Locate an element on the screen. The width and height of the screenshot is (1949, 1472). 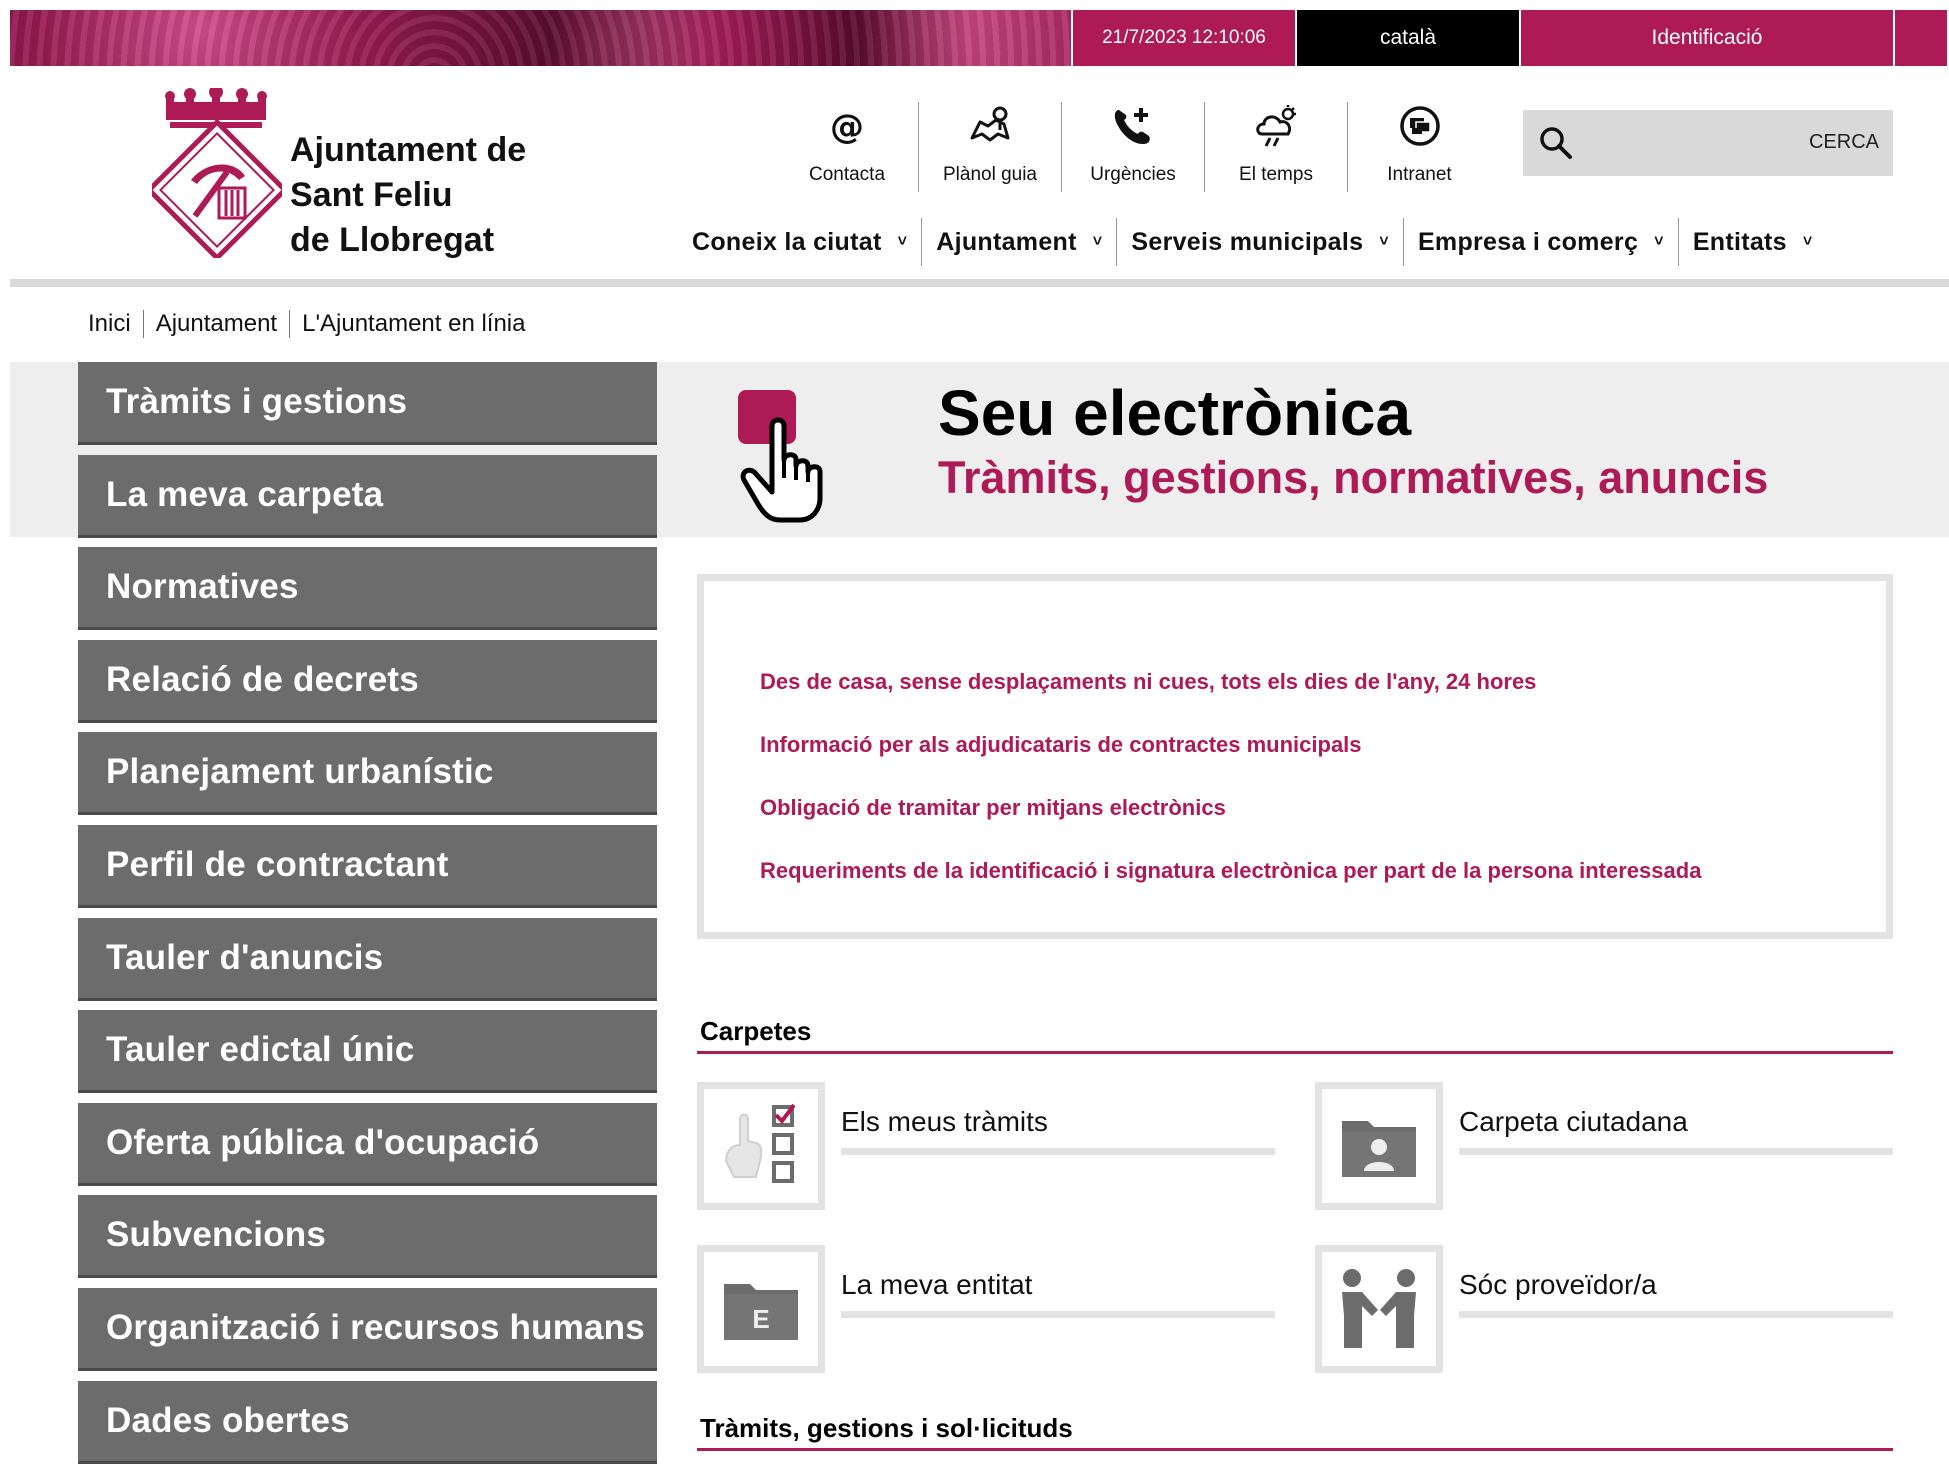
quicklink-label: Urgències is located at coordinates (1133, 174).